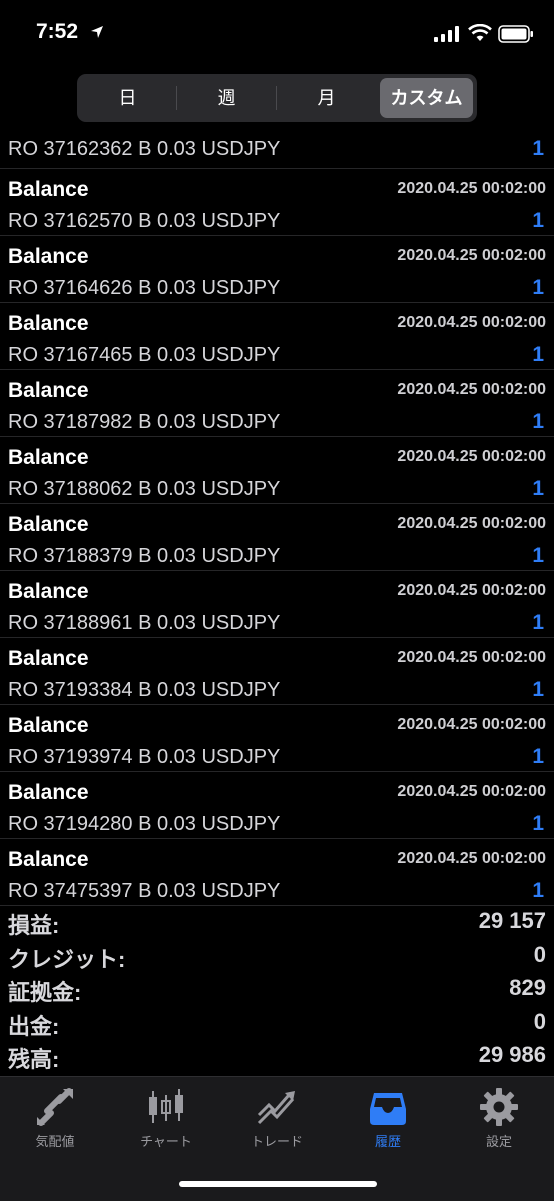 The height and width of the screenshot is (1201, 554). I want to click on summary-label: 証拠金:, so click(45, 993).